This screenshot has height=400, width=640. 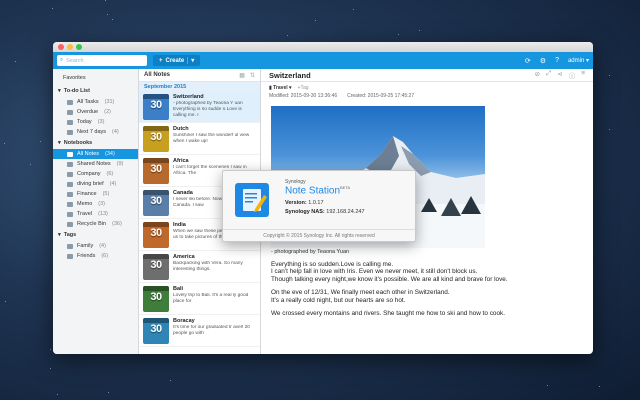 I want to click on sidebar-item-notebook-7: Recycle Bin (36), so click(x=95, y=224).